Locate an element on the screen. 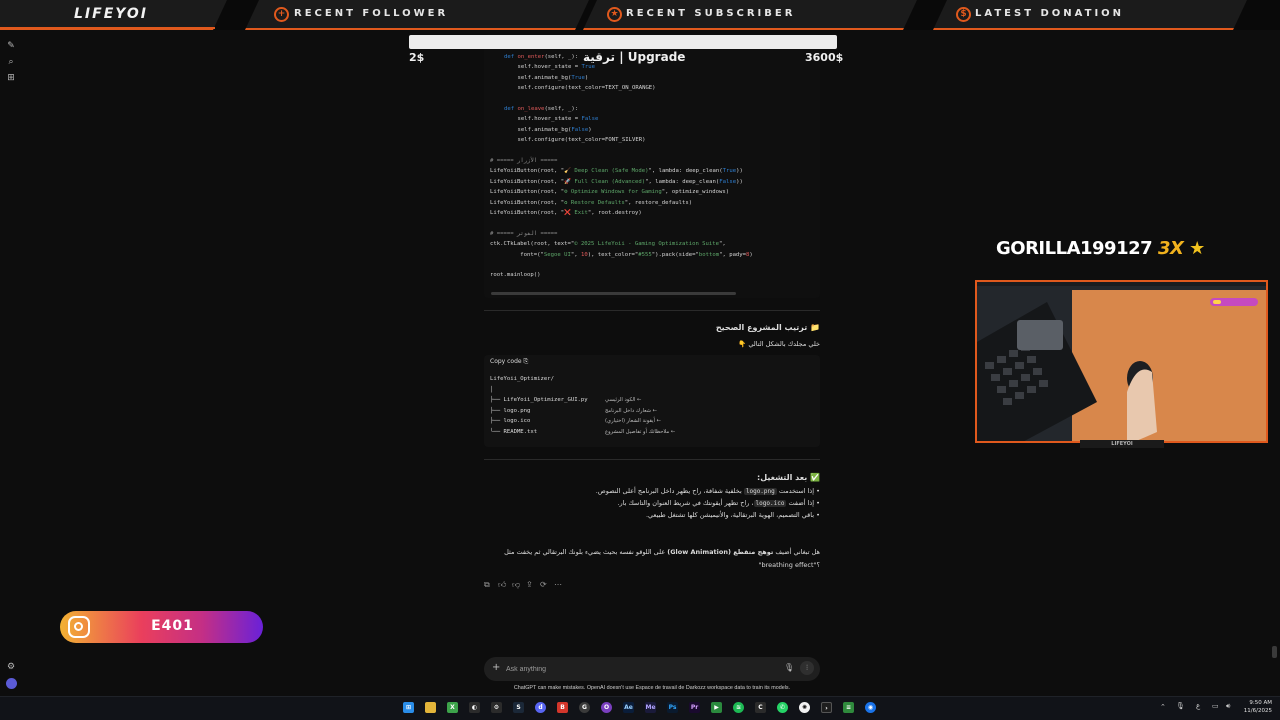 This screenshot has height=720, width=1280. chatgpt-icon: ✺ is located at coordinates (804, 707).